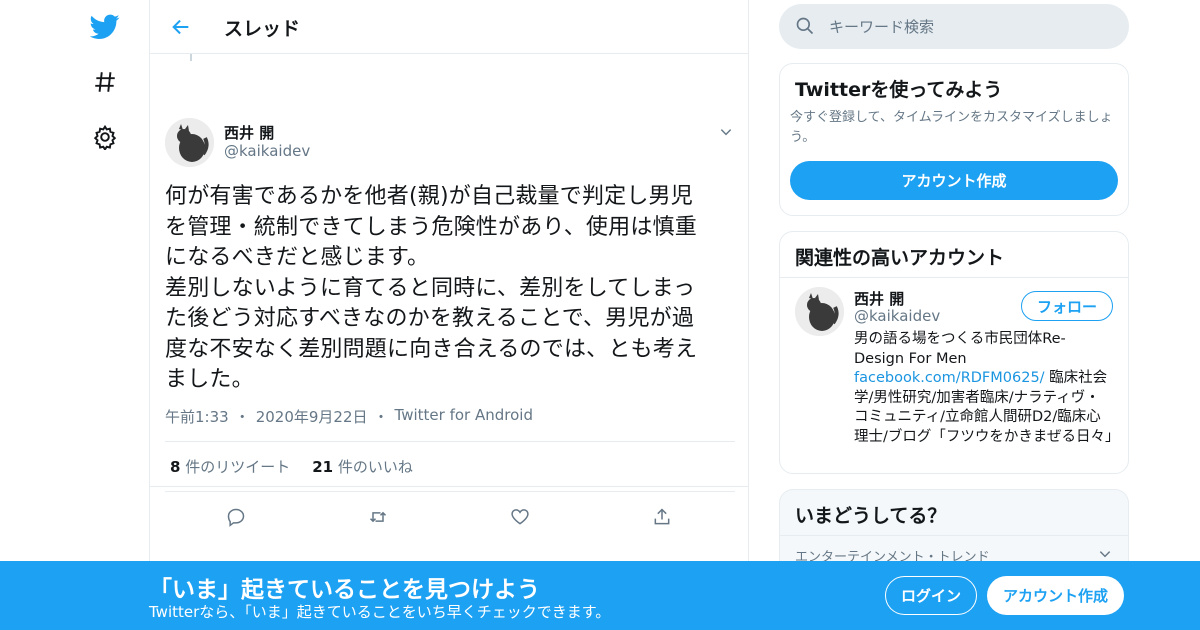  Describe the element at coordinates (312, 416) in the screenshot. I see `tweet-date: 2020年9月22日` at that location.